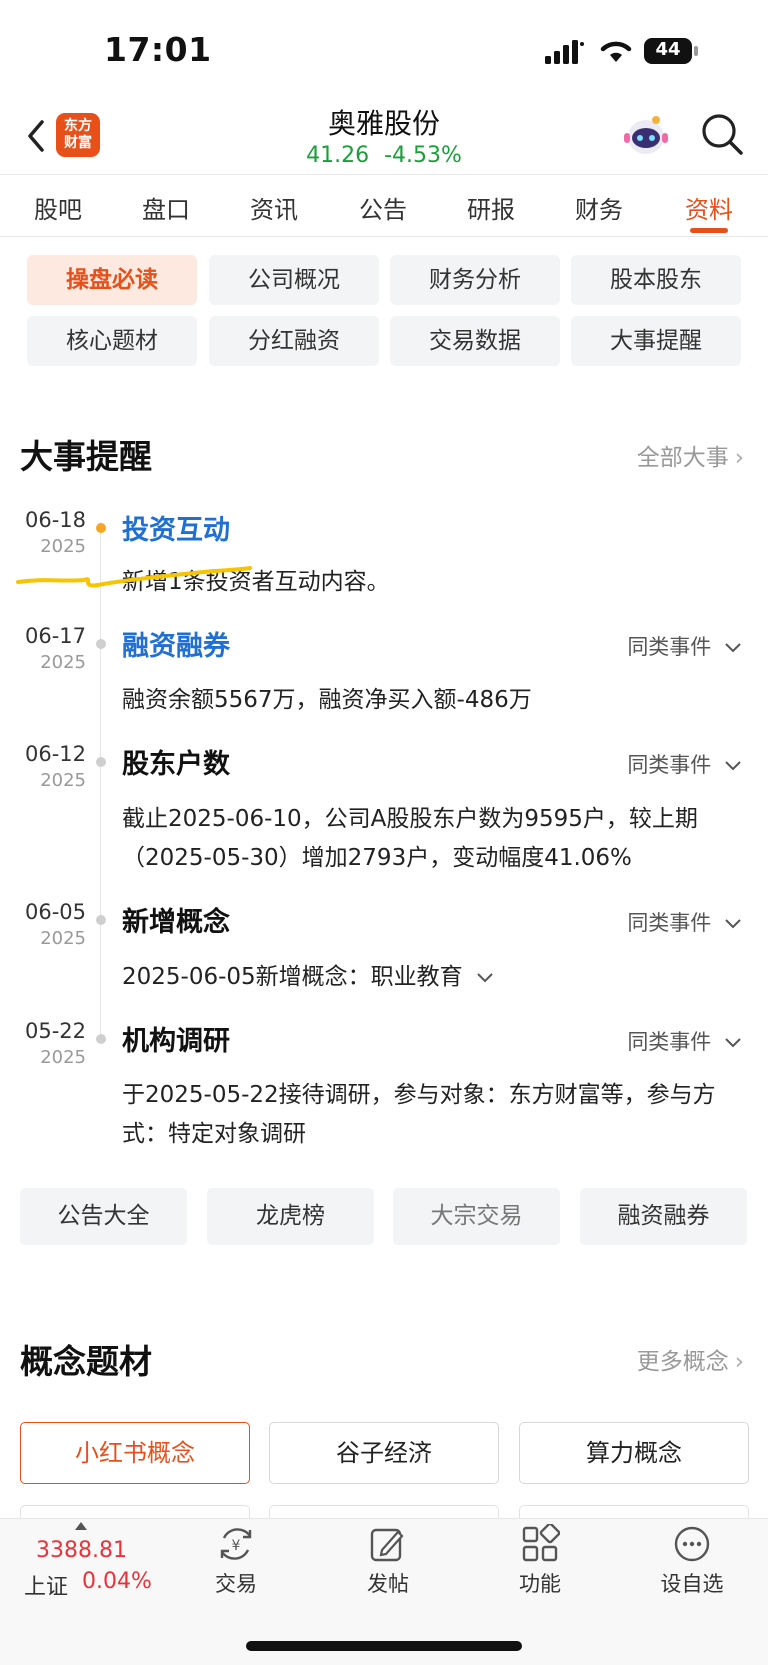 This screenshot has width=768, height=1665. I want to click on index-change: 0.04%, so click(117, 1581).